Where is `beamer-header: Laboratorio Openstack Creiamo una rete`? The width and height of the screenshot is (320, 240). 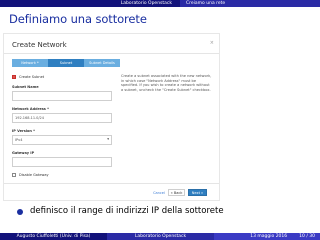
beamer-header: Laboratorio Openstack Creiamo una rete is located at coordinates (160, 3).